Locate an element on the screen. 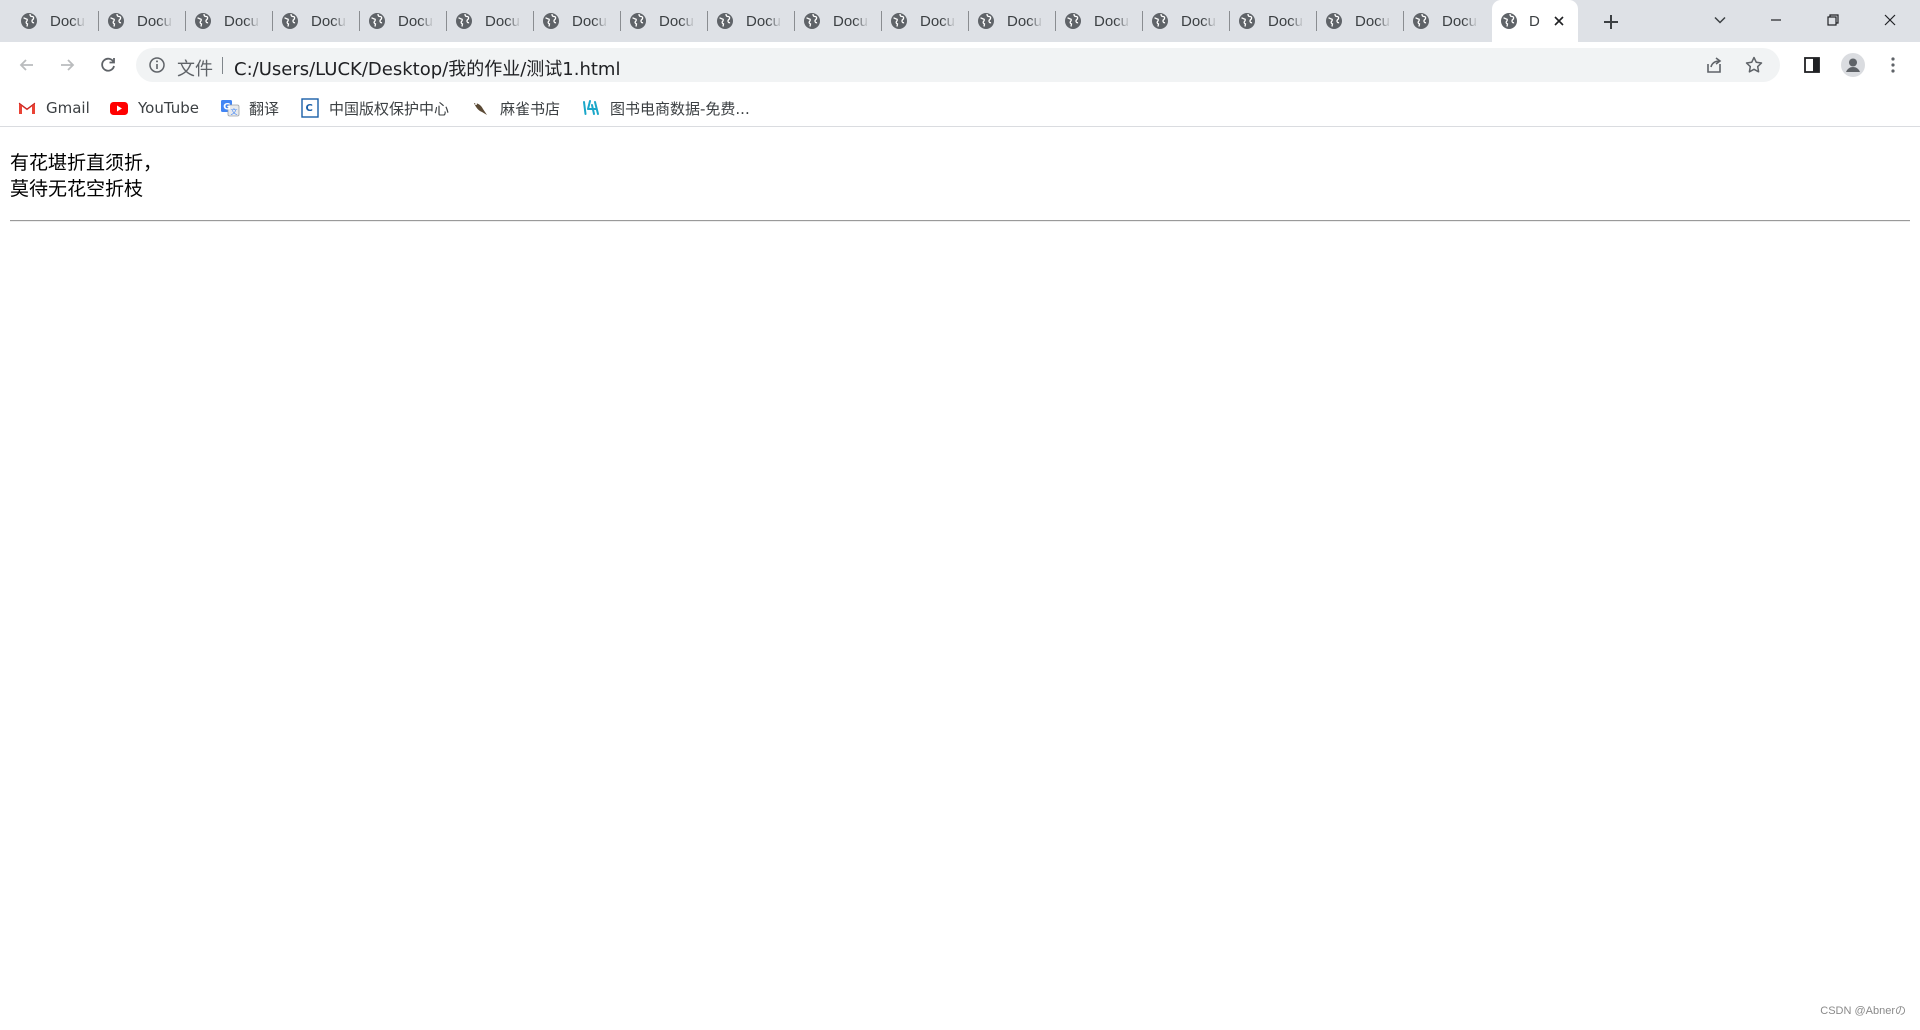 The width and height of the screenshot is (1920, 1030). address-bar: 文件 C:/Users/LUCK/Desktop/我的作业/测试1.html is located at coordinates (958, 65).